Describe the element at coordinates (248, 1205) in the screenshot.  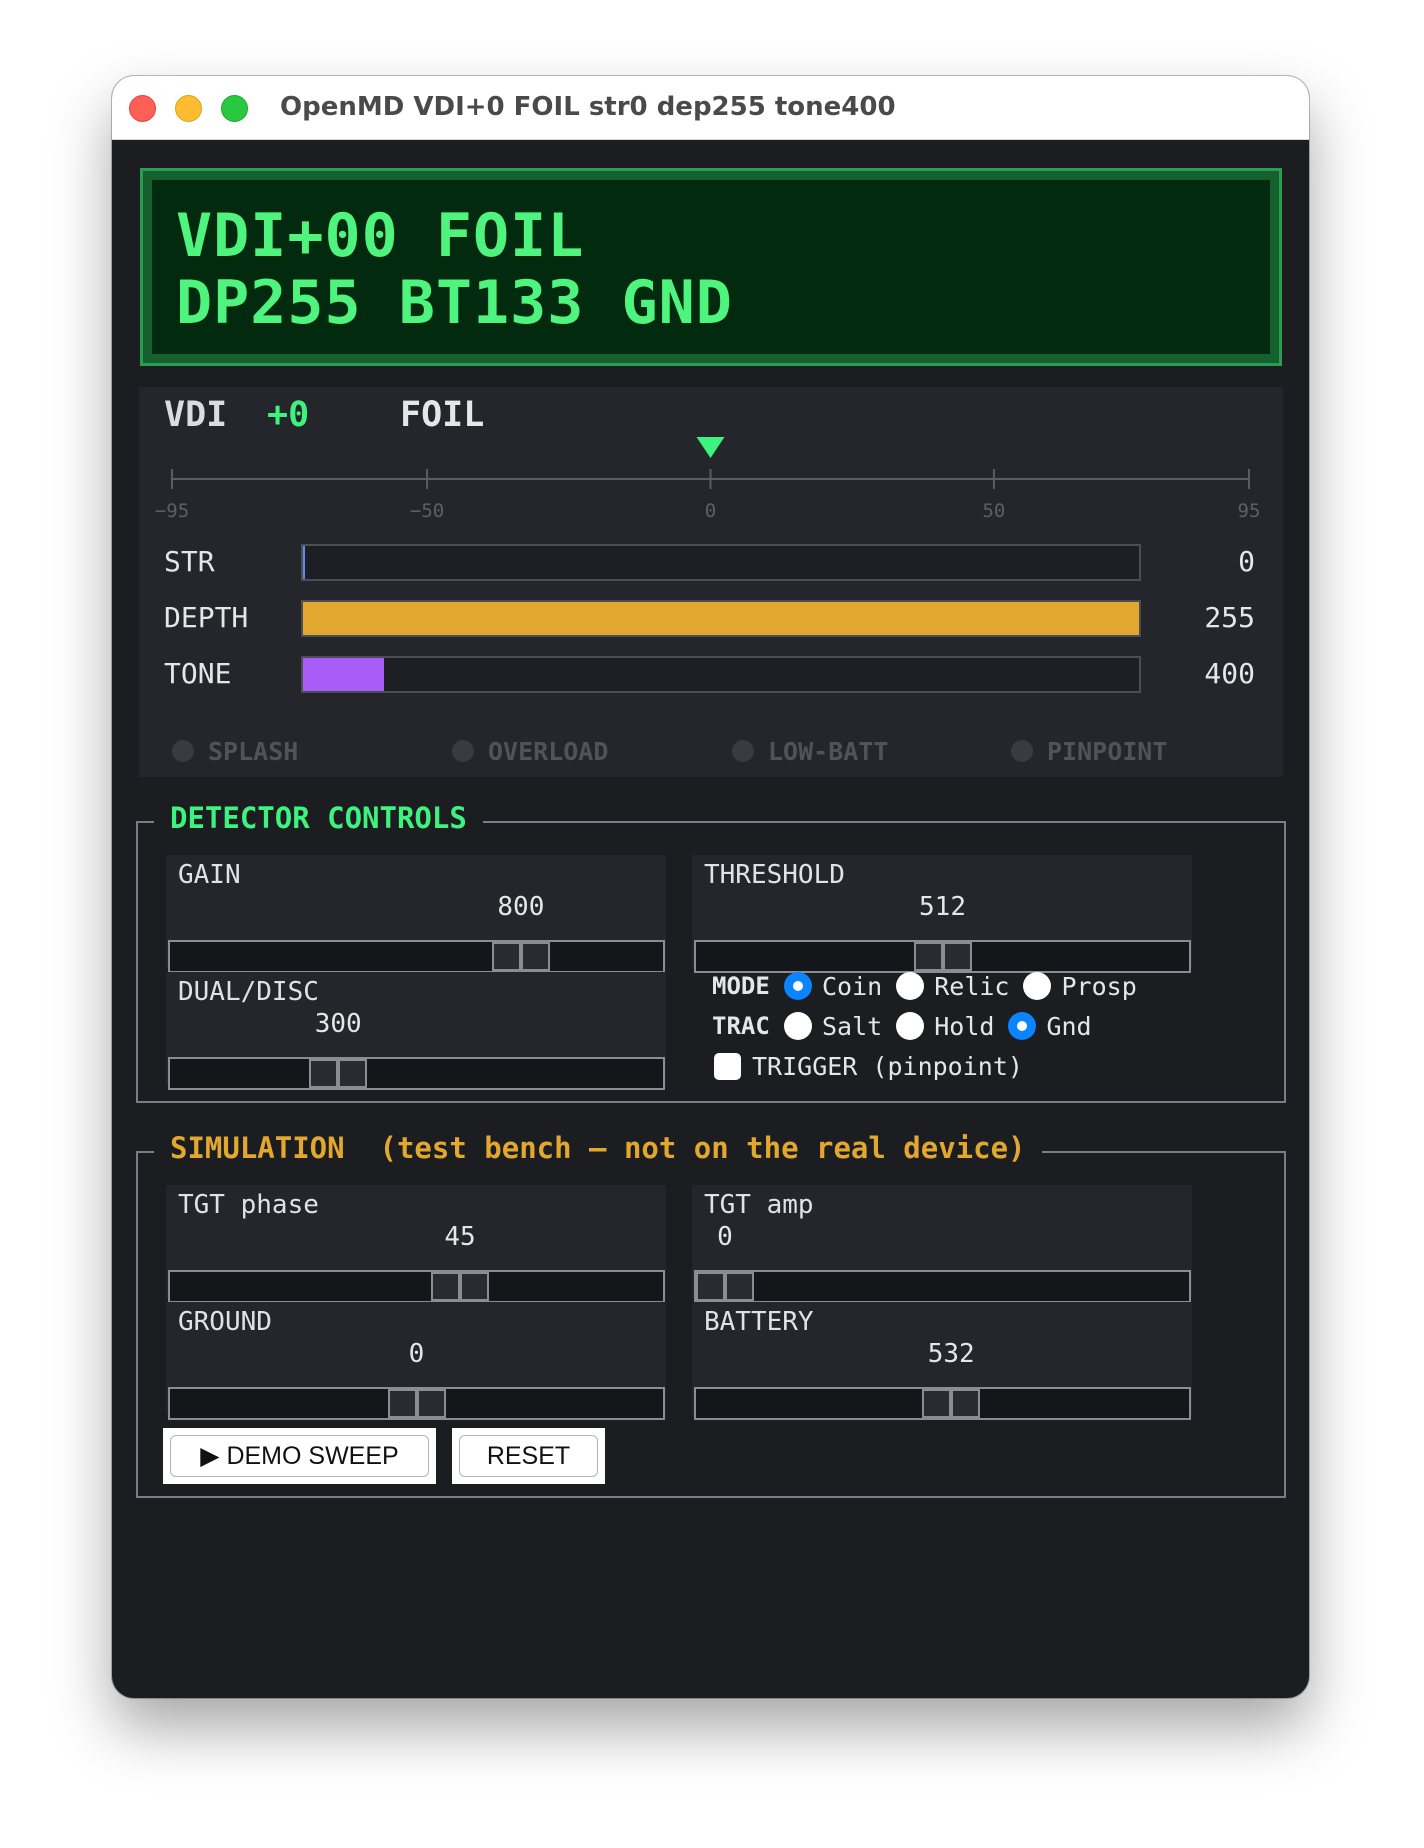
I see `tgt-phase-label: TGT phase` at that location.